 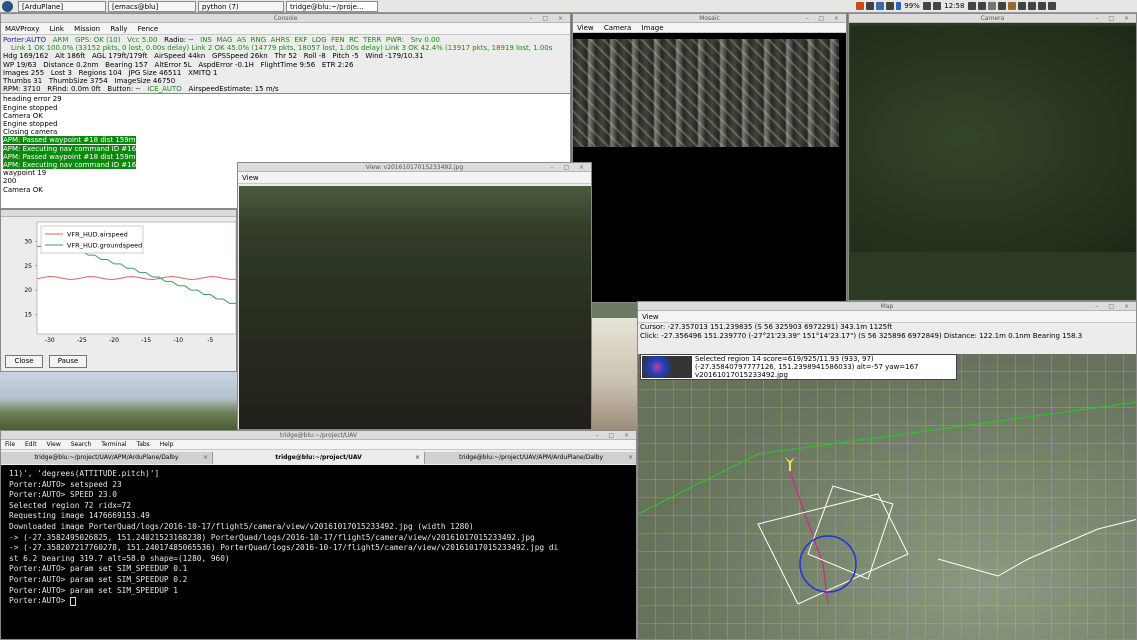 What do you see at coordinates (927, 6) in the screenshot?
I see `network-icon` at bounding box center [927, 6].